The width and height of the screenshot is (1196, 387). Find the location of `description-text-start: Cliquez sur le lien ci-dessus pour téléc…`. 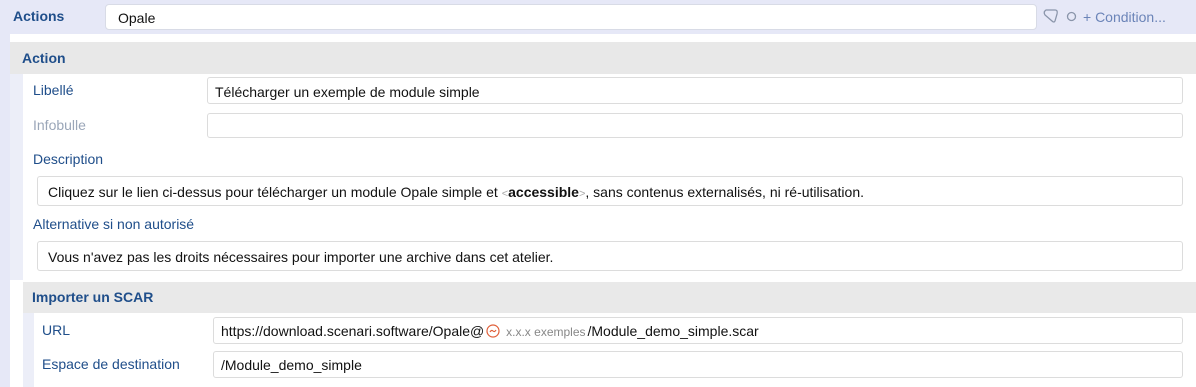

description-text-start: Cliquez sur le lien ci-dessus pour téléc… is located at coordinates (275, 192).